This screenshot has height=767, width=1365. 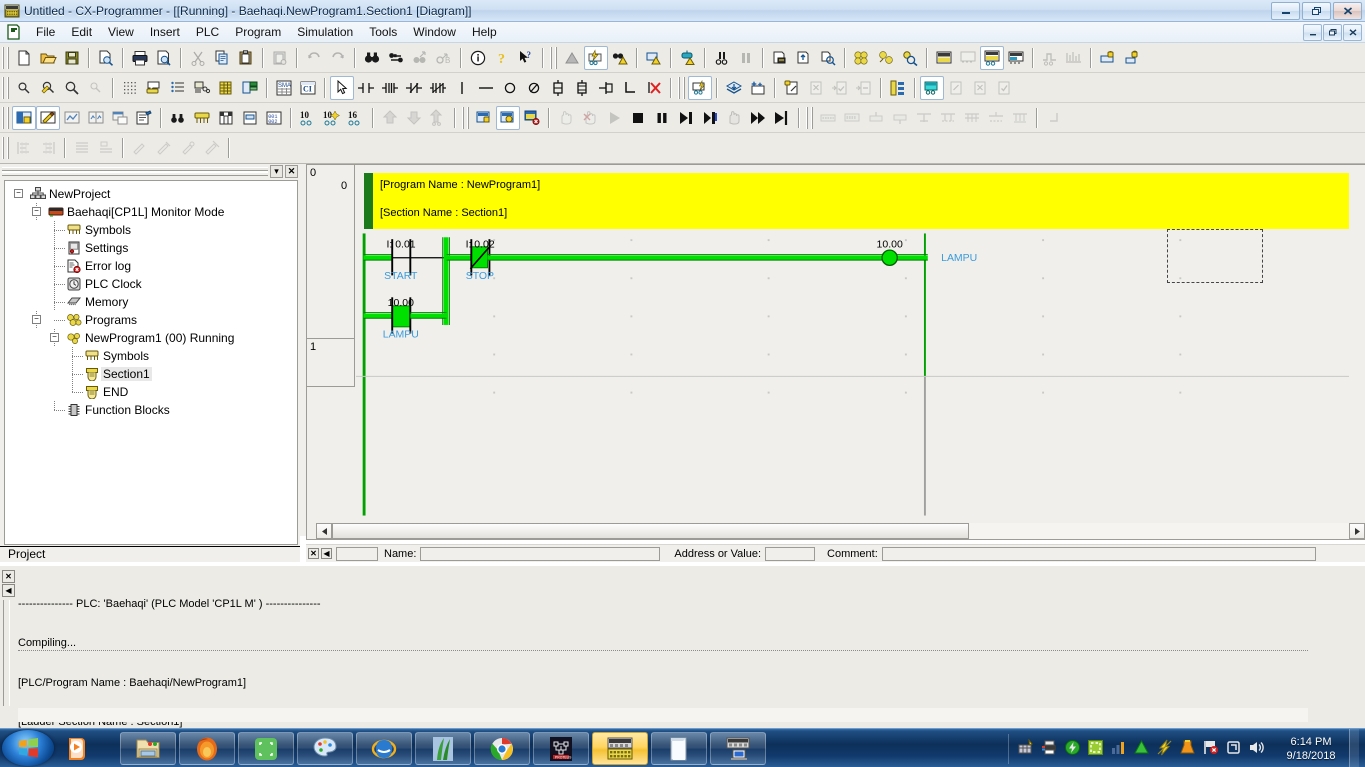 What do you see at coordinates (1118, 749) in the screenshot?
I see `chart-bars-icon` at bounding box center [1118, 749].